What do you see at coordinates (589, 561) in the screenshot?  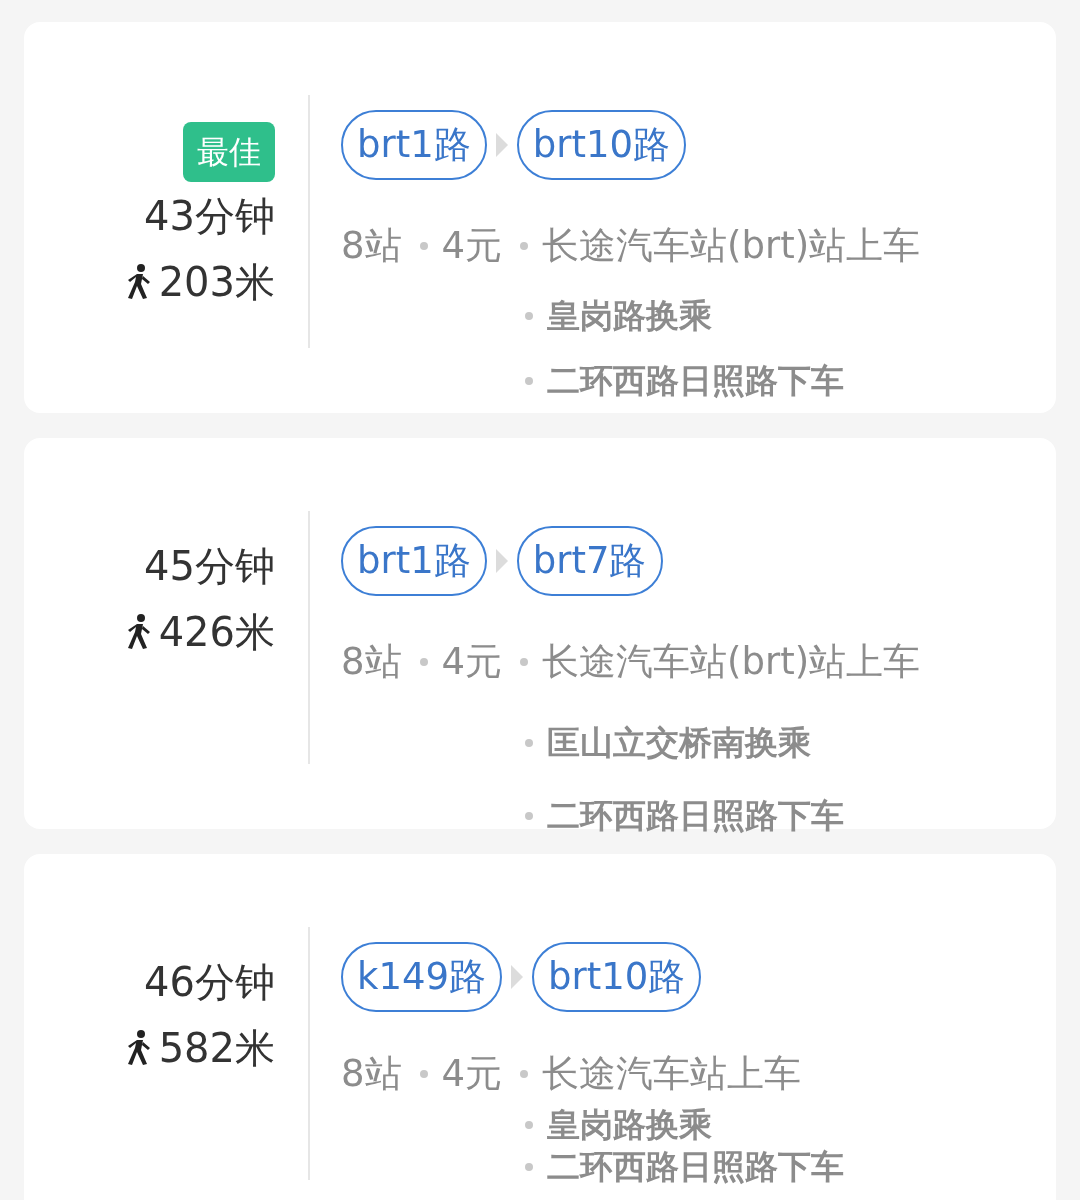 I see `bus-line-tag: brt7路` at bounding box center [589, 561].